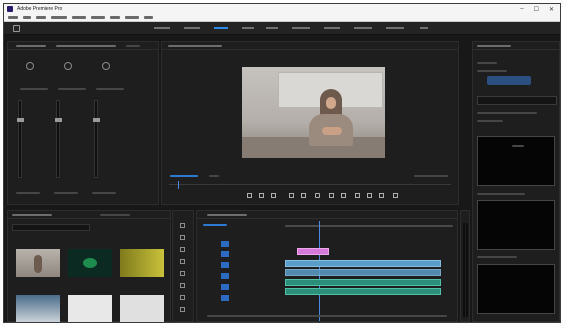 The image size is (566, 333). I want to click on monitor-timecode, so click(184, 176).